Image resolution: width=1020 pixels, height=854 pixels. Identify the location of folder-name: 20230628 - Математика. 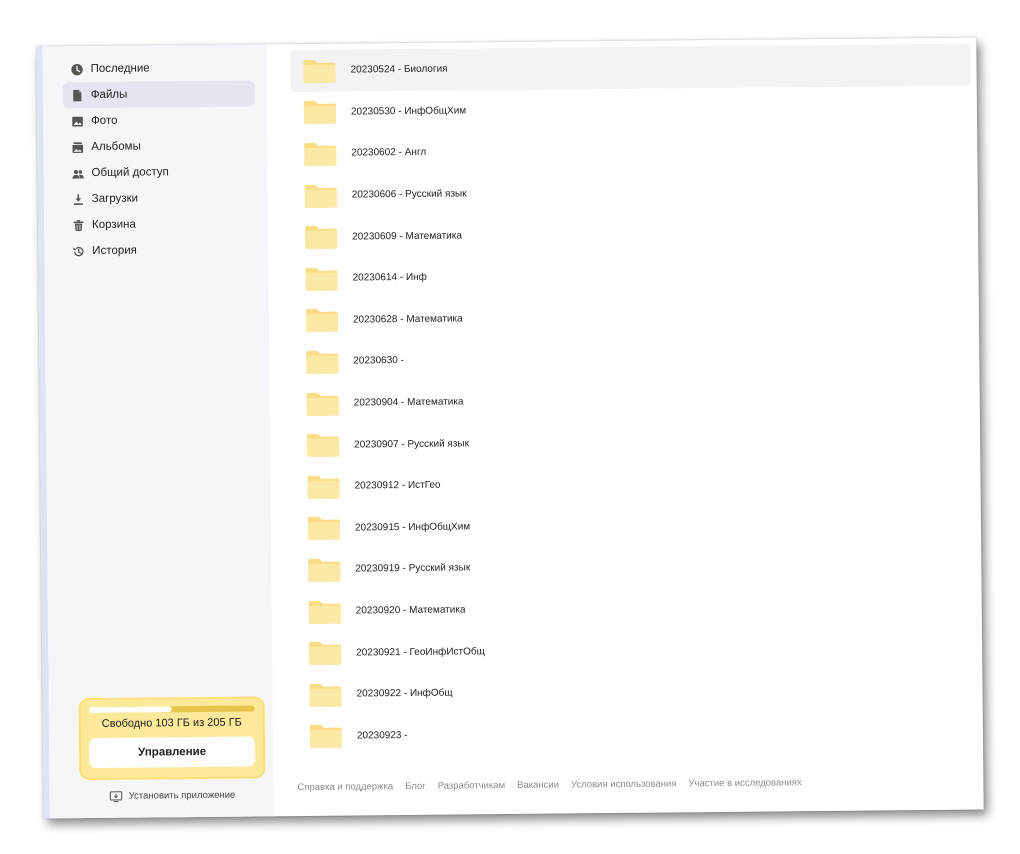
(407, 319).